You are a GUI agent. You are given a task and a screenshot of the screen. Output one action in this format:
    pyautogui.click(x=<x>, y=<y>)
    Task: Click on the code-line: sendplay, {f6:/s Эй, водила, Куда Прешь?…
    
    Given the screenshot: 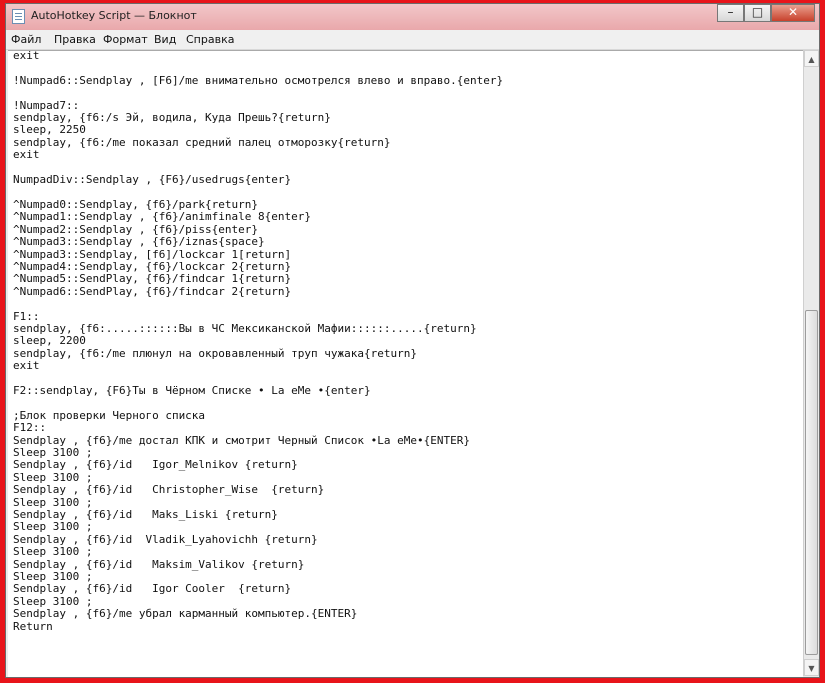 What is the action you would take?
    pyautogui.click(x=172, y=118)
    